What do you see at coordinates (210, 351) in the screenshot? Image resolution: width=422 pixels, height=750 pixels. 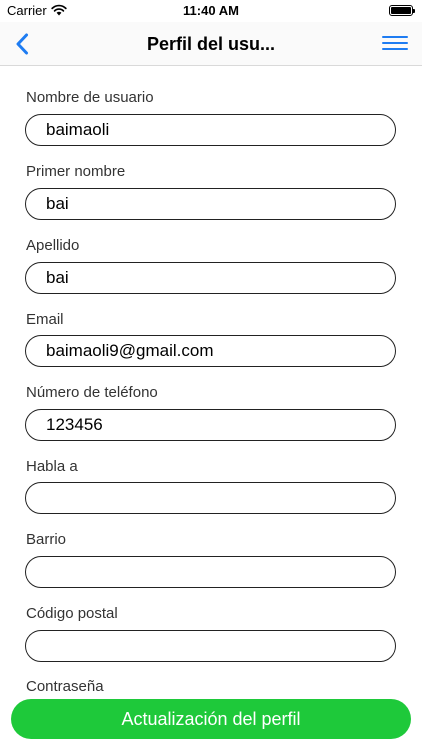 I see `email-input` at bounding box center [210, 351].